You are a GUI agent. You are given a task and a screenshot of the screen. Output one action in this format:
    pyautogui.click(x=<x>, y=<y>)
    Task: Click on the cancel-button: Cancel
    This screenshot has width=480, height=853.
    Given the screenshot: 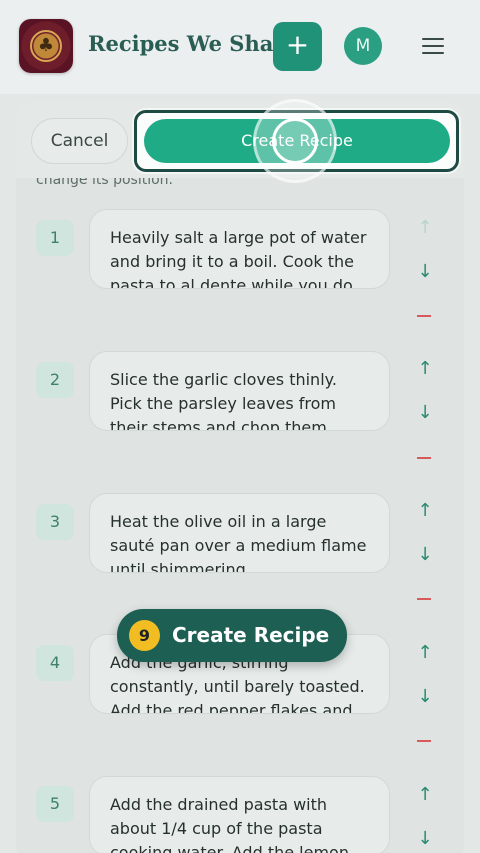 What is the action you would take?
    pyautogui.click(x=79, y=141)
    